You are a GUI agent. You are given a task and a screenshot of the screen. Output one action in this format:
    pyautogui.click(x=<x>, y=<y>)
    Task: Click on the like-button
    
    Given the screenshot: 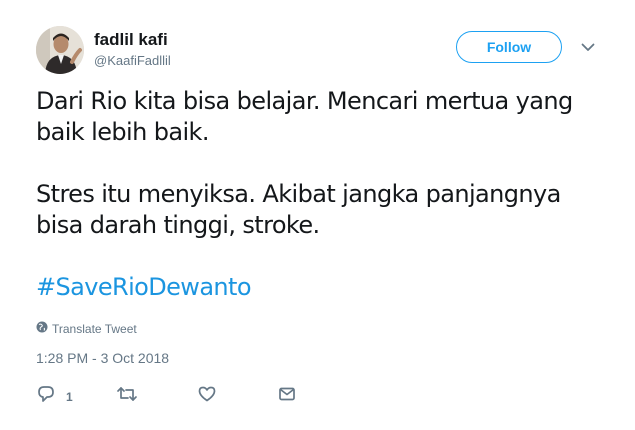 What is the action you would take?
    pyautogui.click(x=207, y=396)
    